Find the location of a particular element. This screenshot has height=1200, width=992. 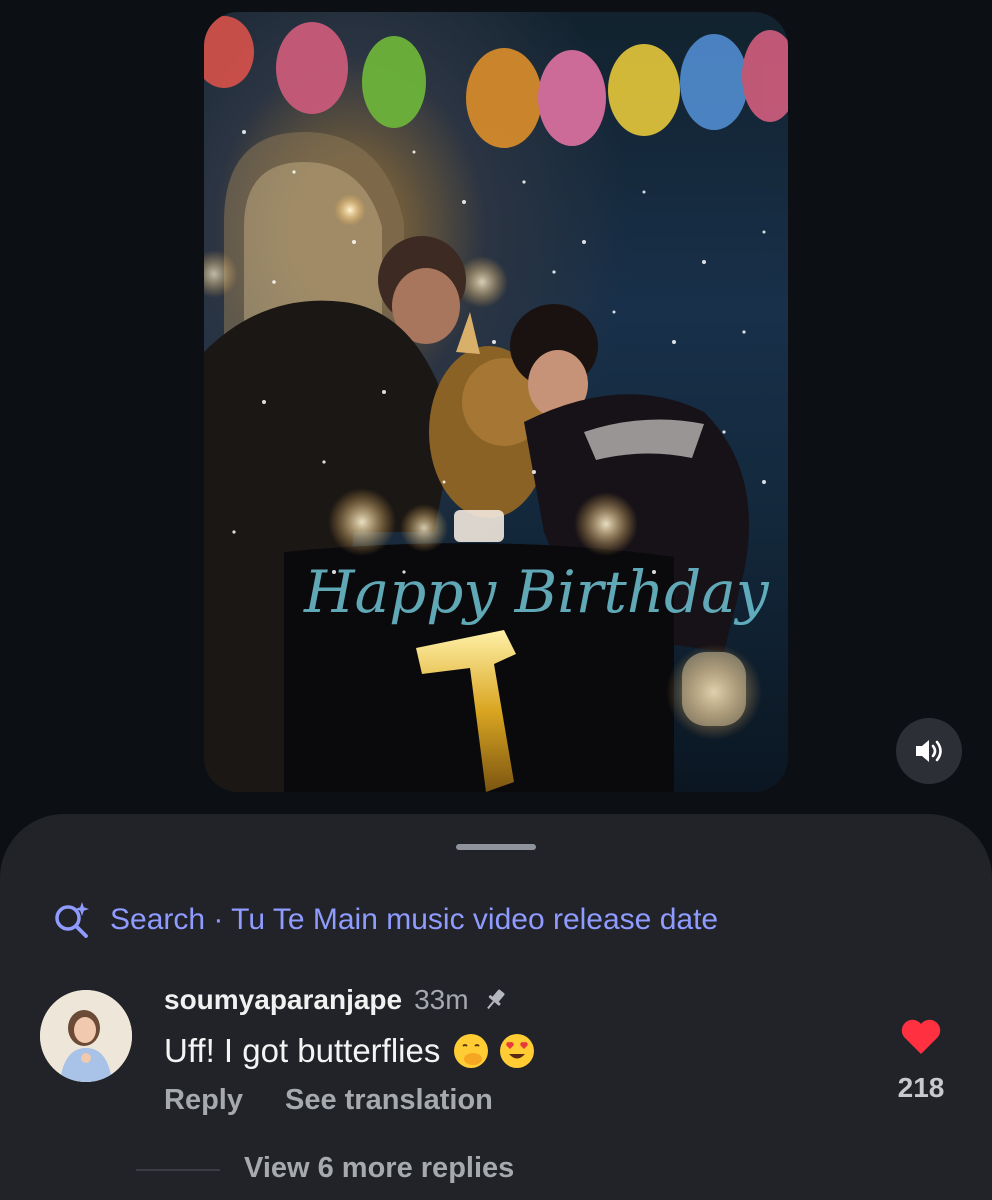

comment-text: Uff! I got butterflies is located at coordinates (302, 1050).